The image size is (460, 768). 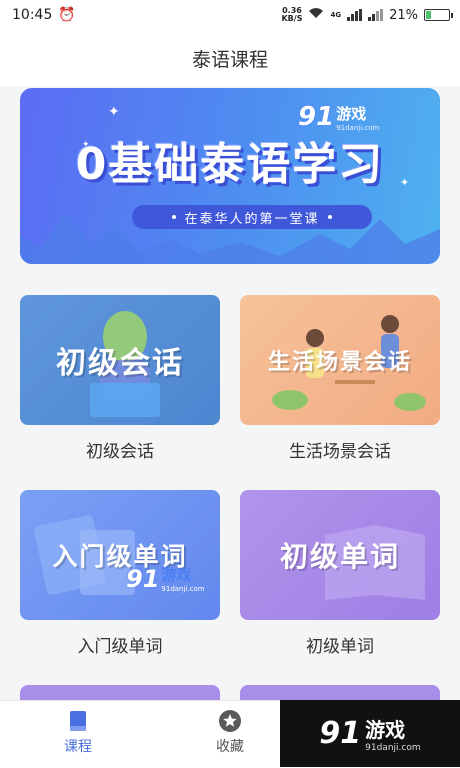 I want to click on course-card-text: 生活场景会话, so click(x=339, y=362).